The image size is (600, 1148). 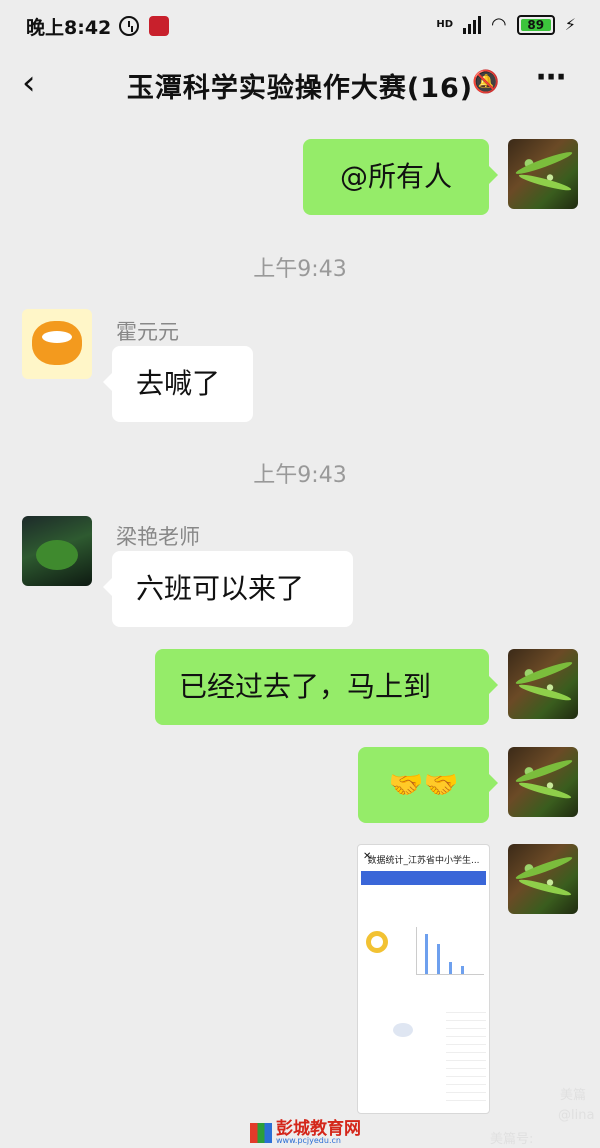 What do you see at coordinates (377, 942) in the screenshot?
I see `image-donut-chart` at bounding box center [377, 942].